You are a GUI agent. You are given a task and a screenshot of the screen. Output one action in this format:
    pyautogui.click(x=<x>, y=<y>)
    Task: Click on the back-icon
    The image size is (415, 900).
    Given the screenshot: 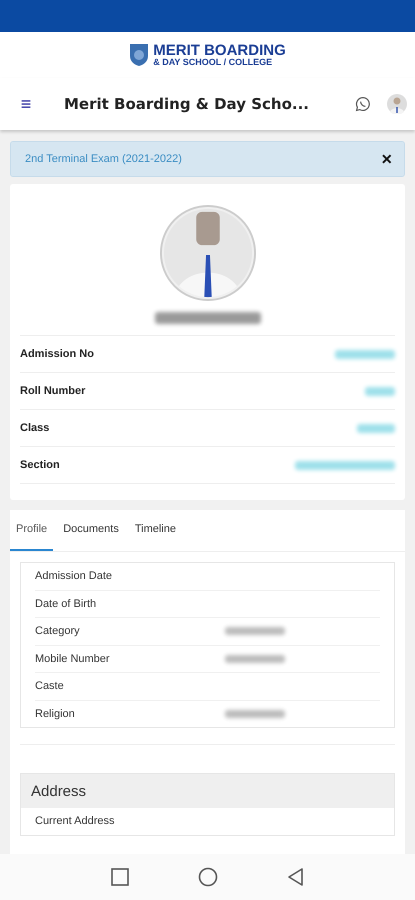 What is the action you would take?
    pyautogui.click(x=296, y=877)
    